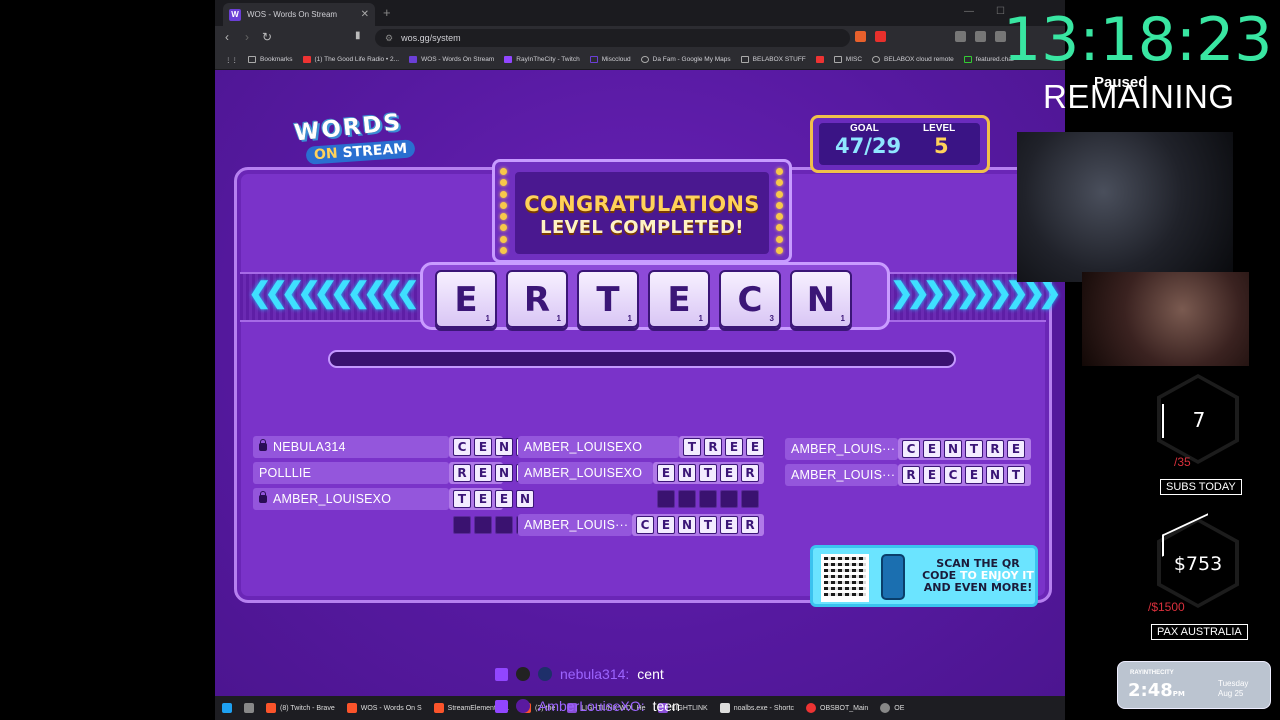 The width and height of the screenshot is (1280, 720). I want to click on bookmark-item: WOS - Words On Stream, so click(451, 59).